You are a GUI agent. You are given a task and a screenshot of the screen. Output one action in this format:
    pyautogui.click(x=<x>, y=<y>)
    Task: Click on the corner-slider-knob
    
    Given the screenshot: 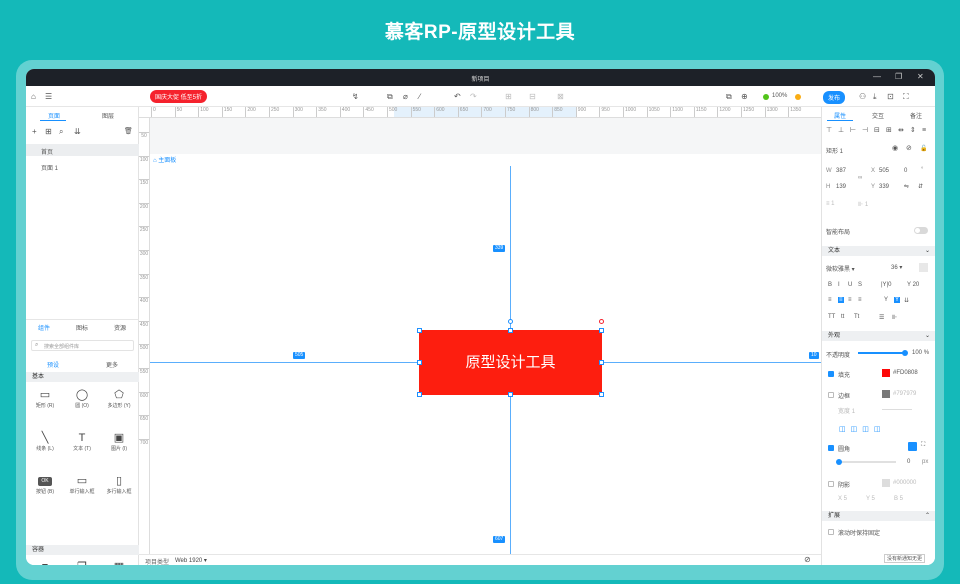 What is the action you would take?
    pyautogui.click(x=839, y=462)
    